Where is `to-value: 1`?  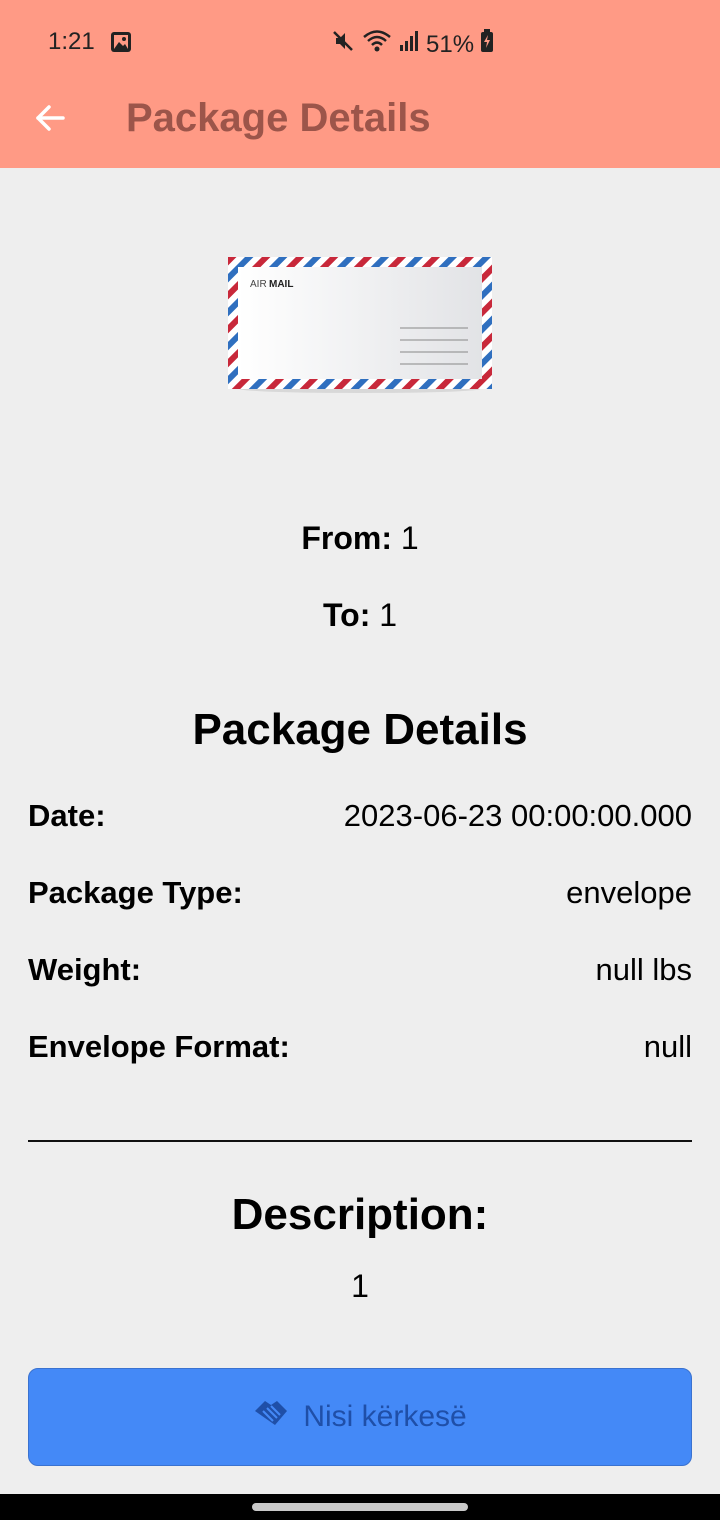 to-value: 1 is located at coordinates (388, 615).